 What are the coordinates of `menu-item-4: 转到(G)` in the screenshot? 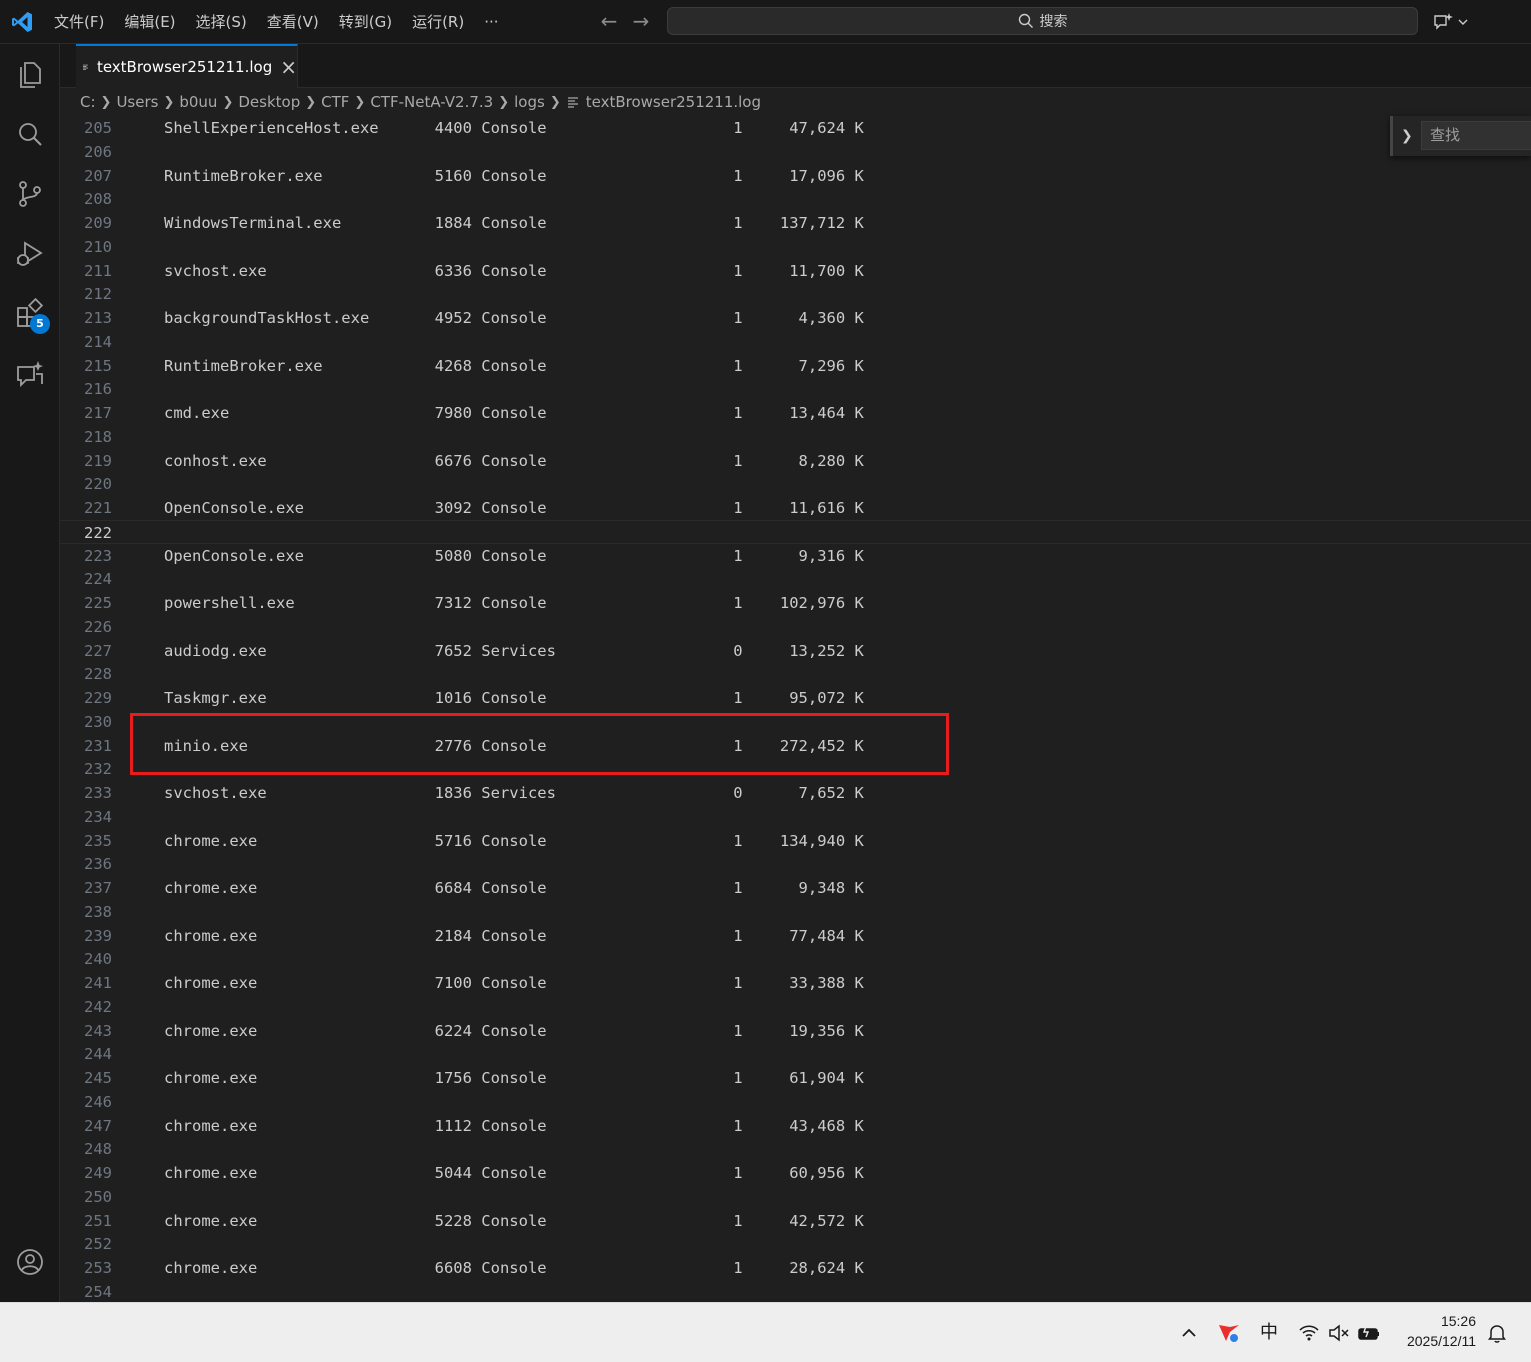 It's located at (365, 22).